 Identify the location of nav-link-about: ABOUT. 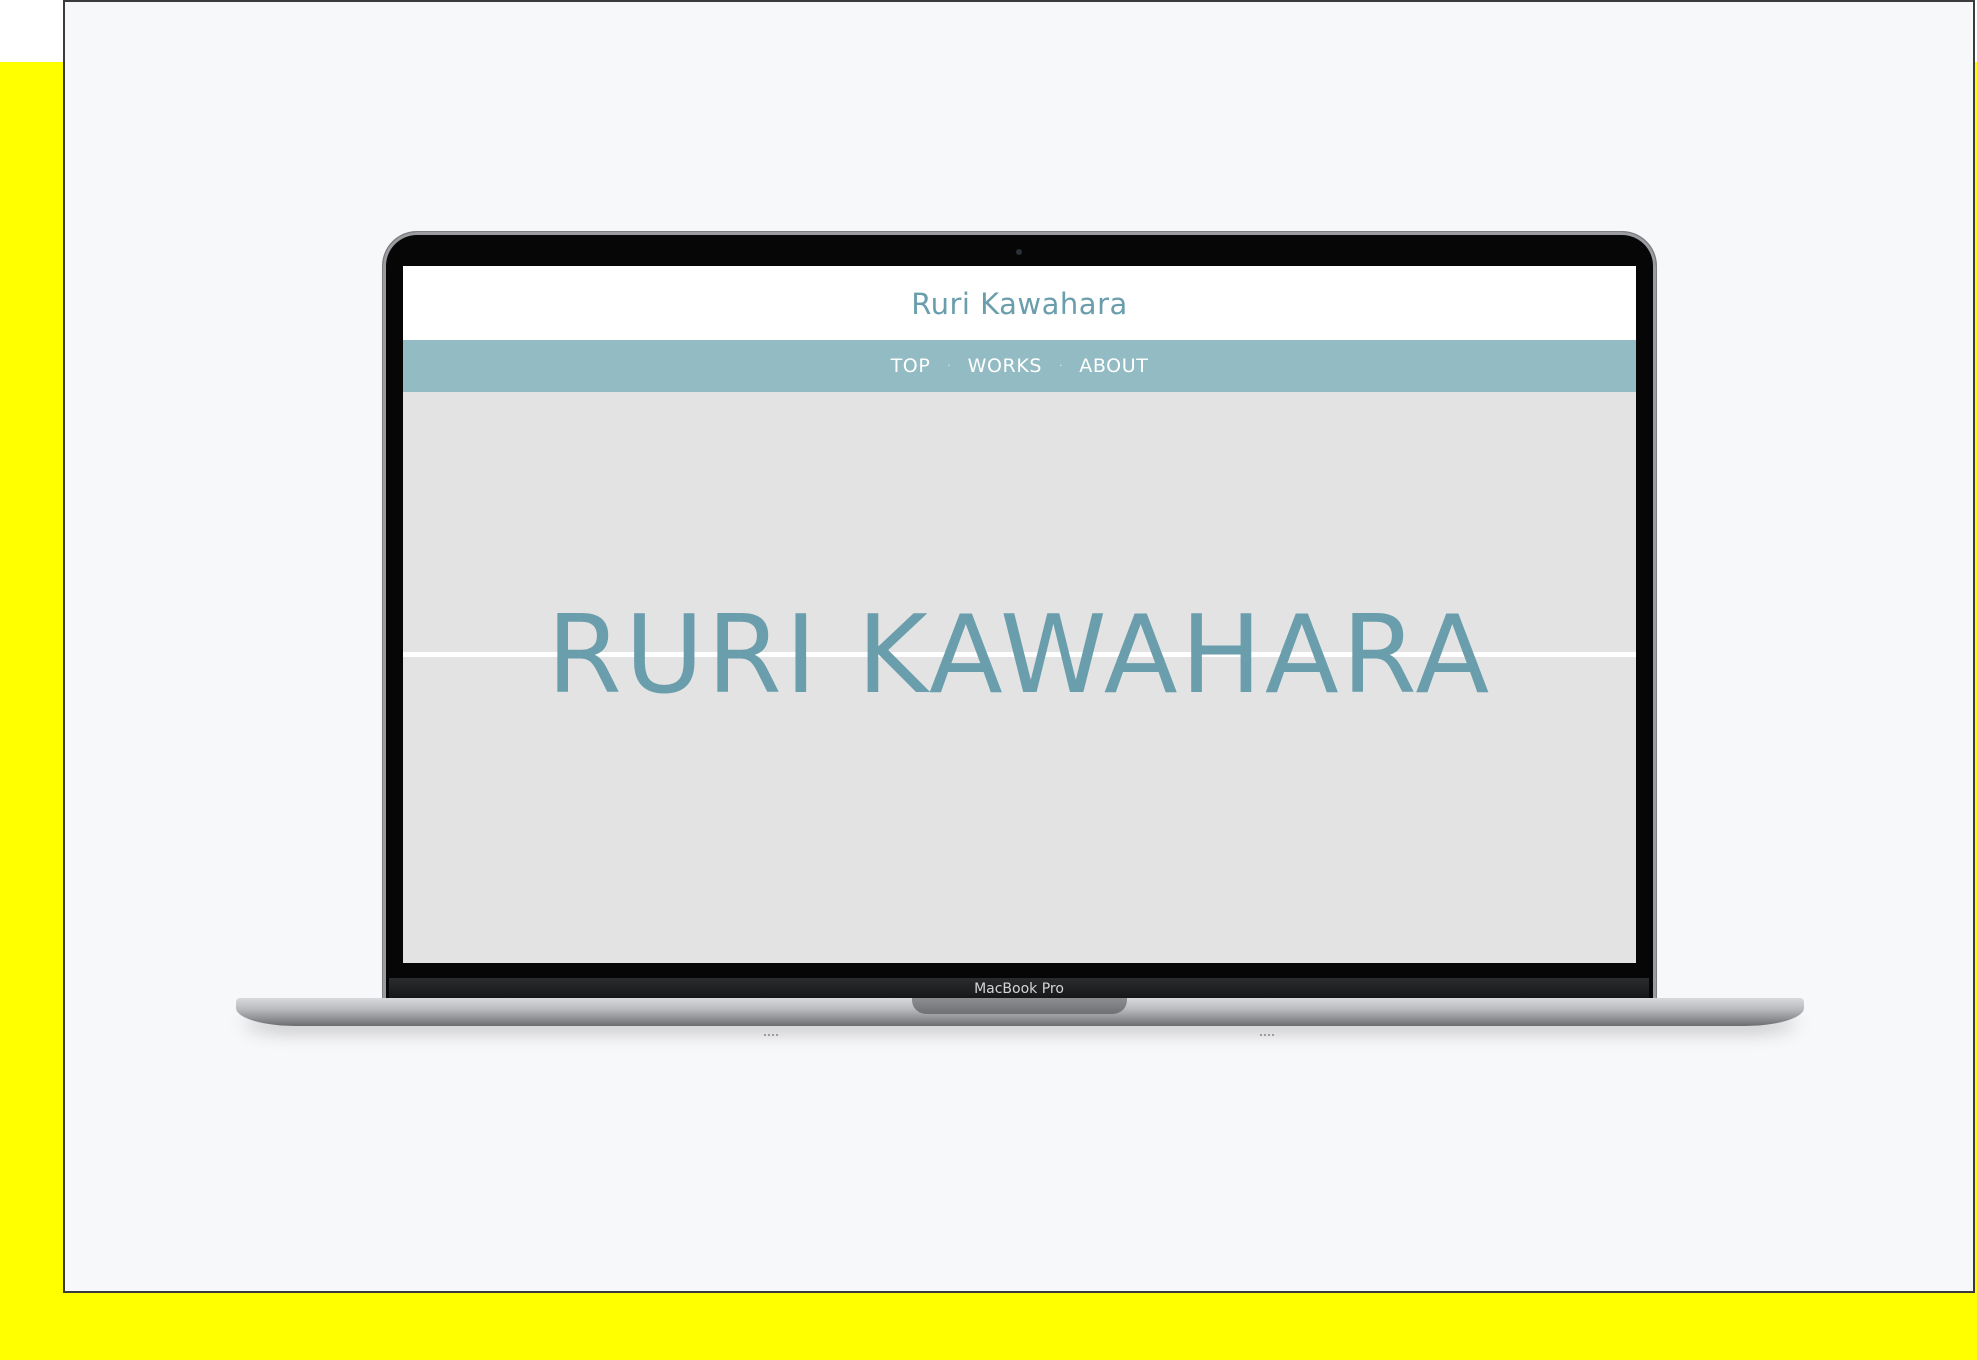
(1113, 366).